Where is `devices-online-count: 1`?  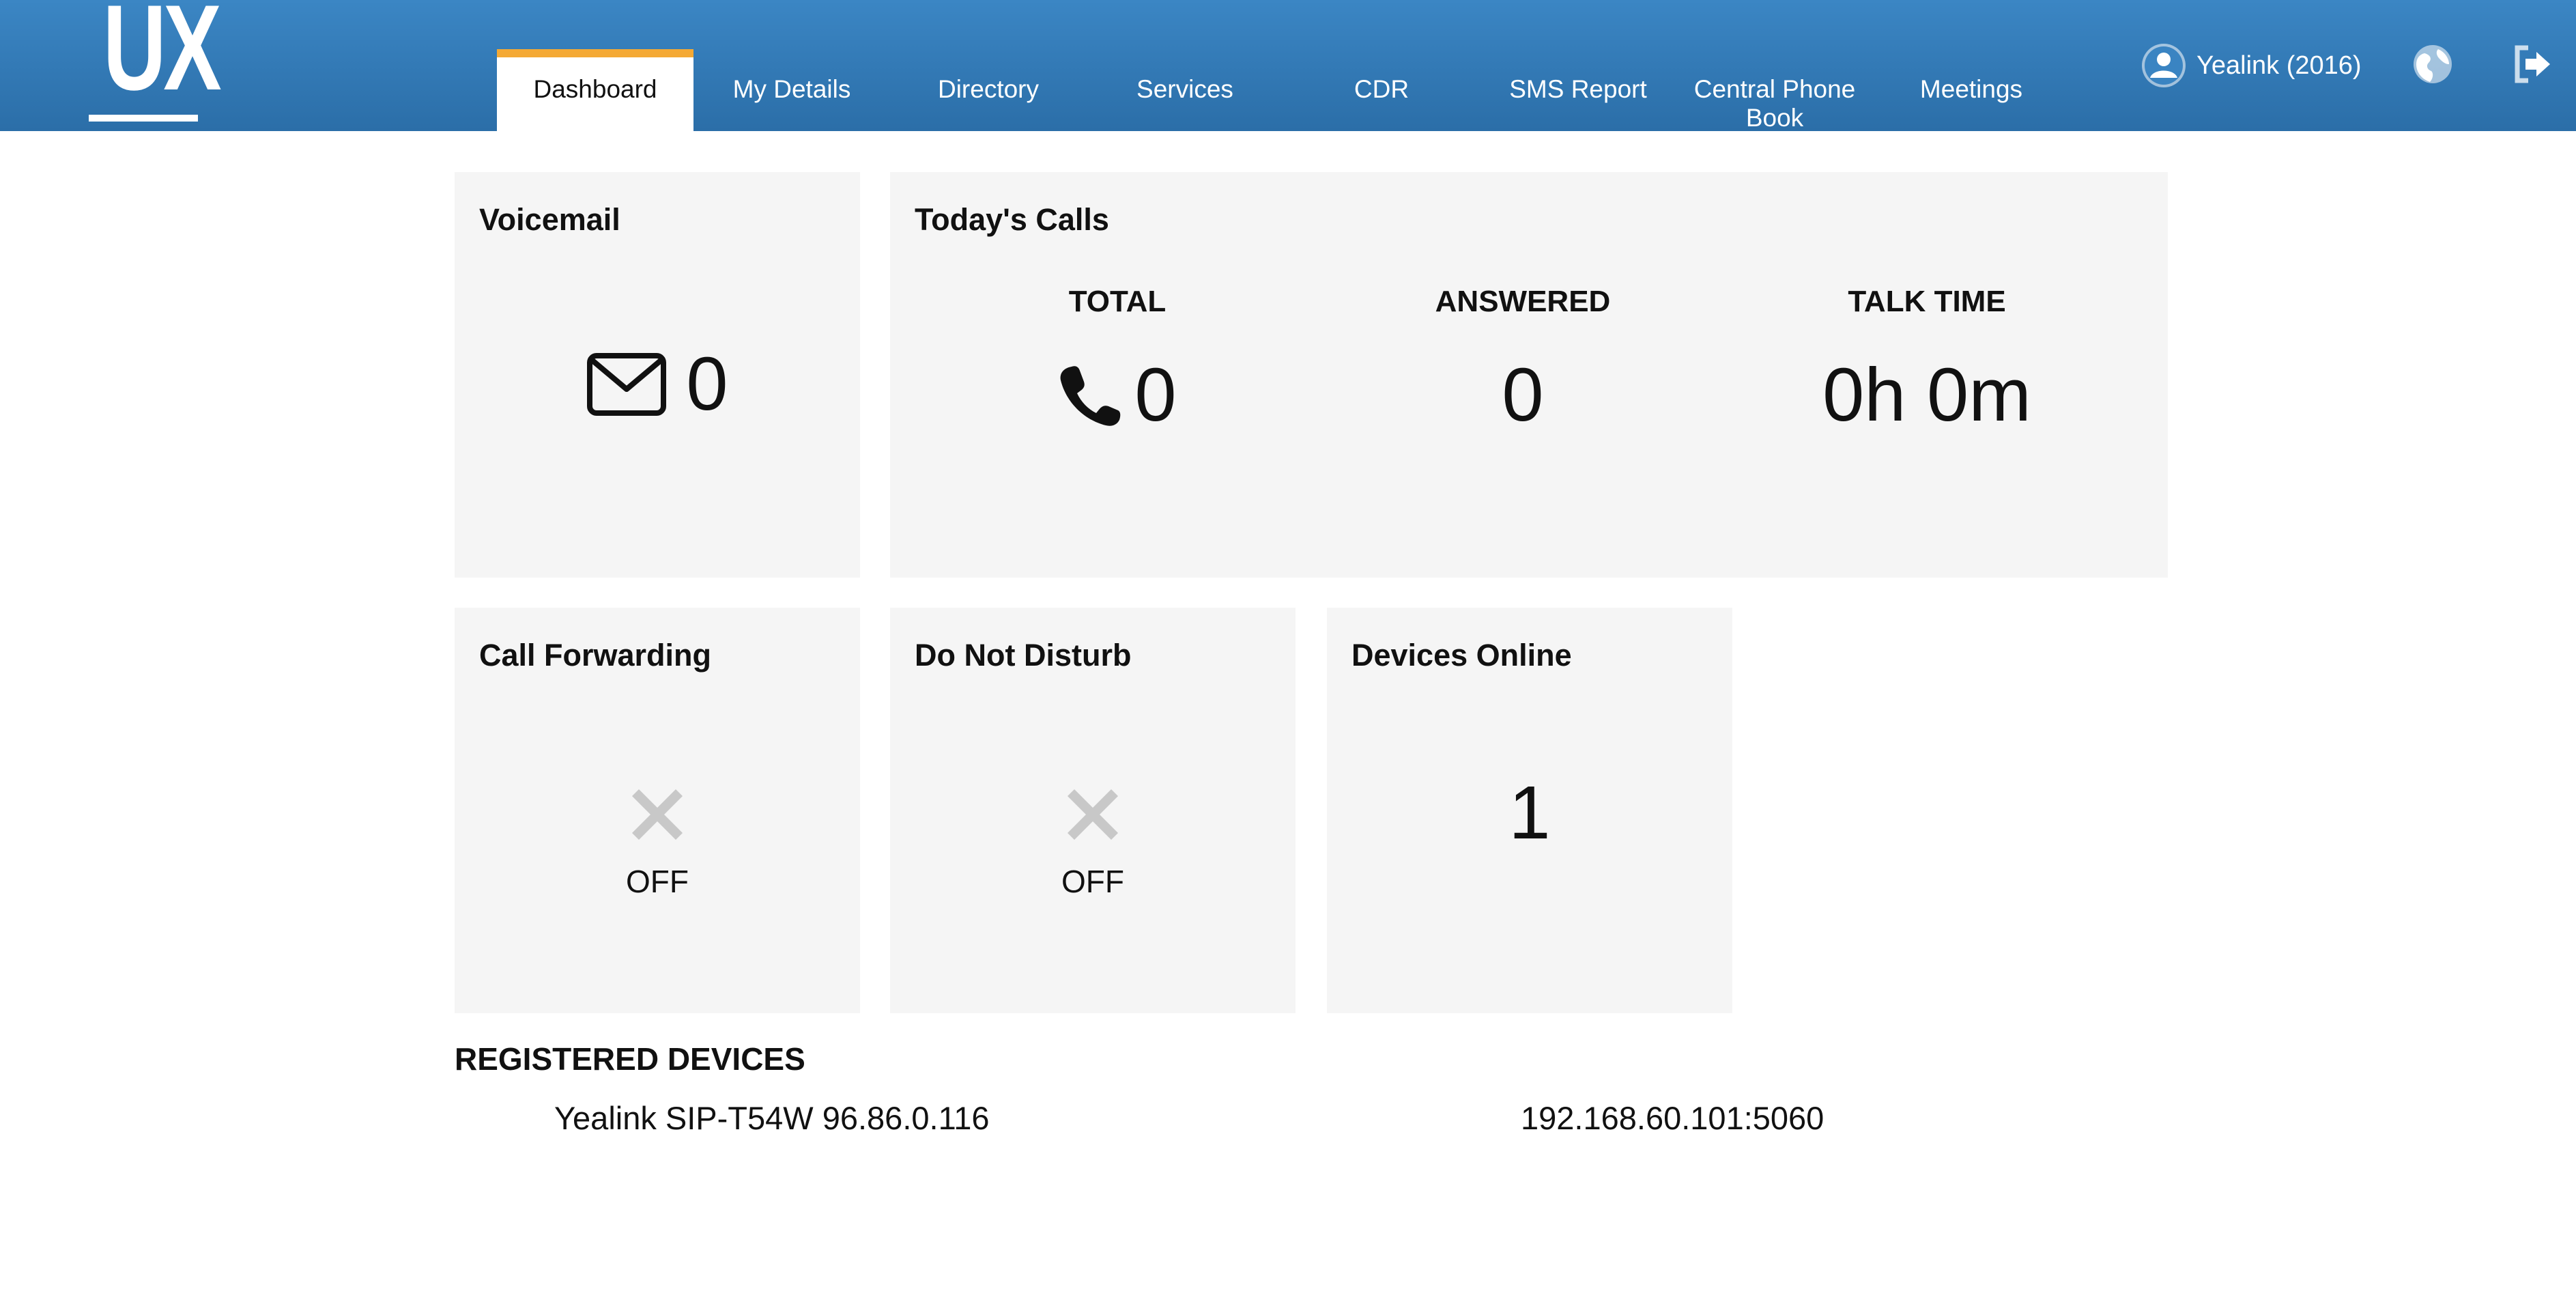 devices-online-count: 1 is located at coordinates (1529, 813).